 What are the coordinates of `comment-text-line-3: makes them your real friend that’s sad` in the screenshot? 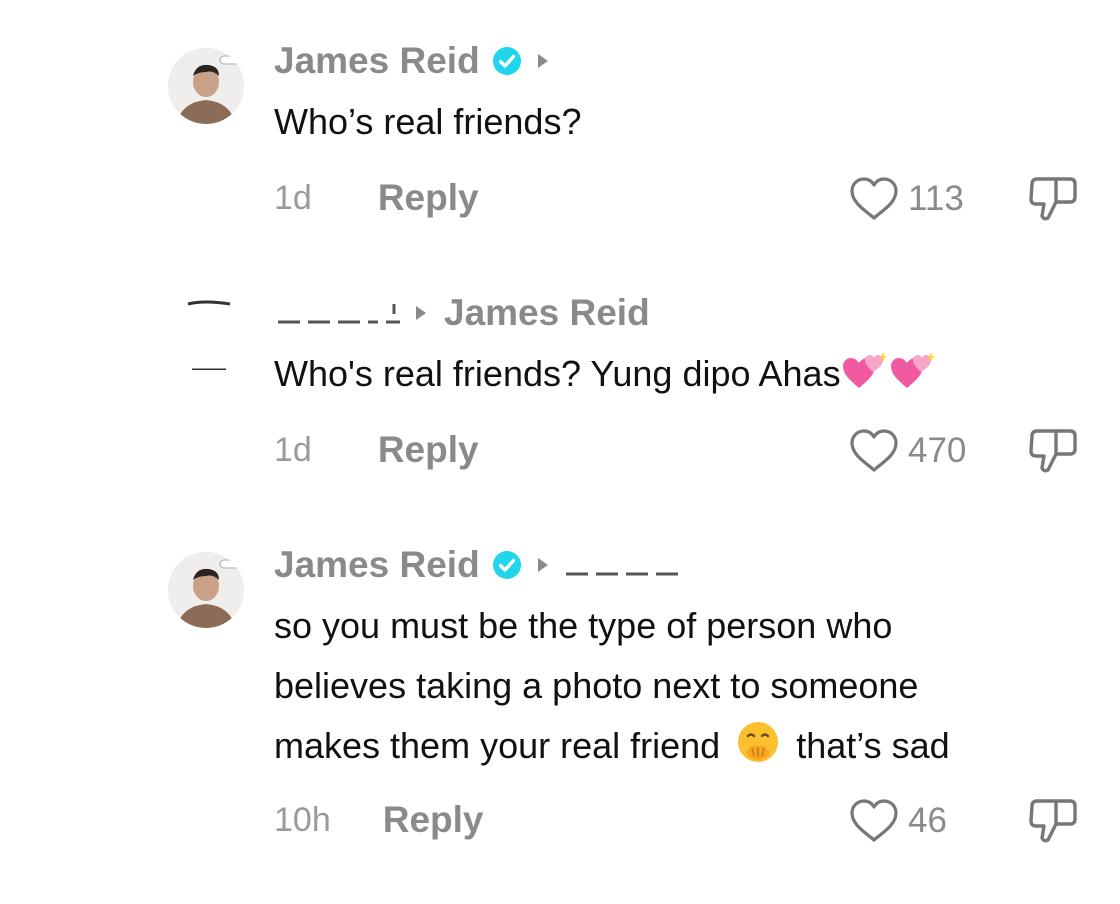 It's located at (612, 746).